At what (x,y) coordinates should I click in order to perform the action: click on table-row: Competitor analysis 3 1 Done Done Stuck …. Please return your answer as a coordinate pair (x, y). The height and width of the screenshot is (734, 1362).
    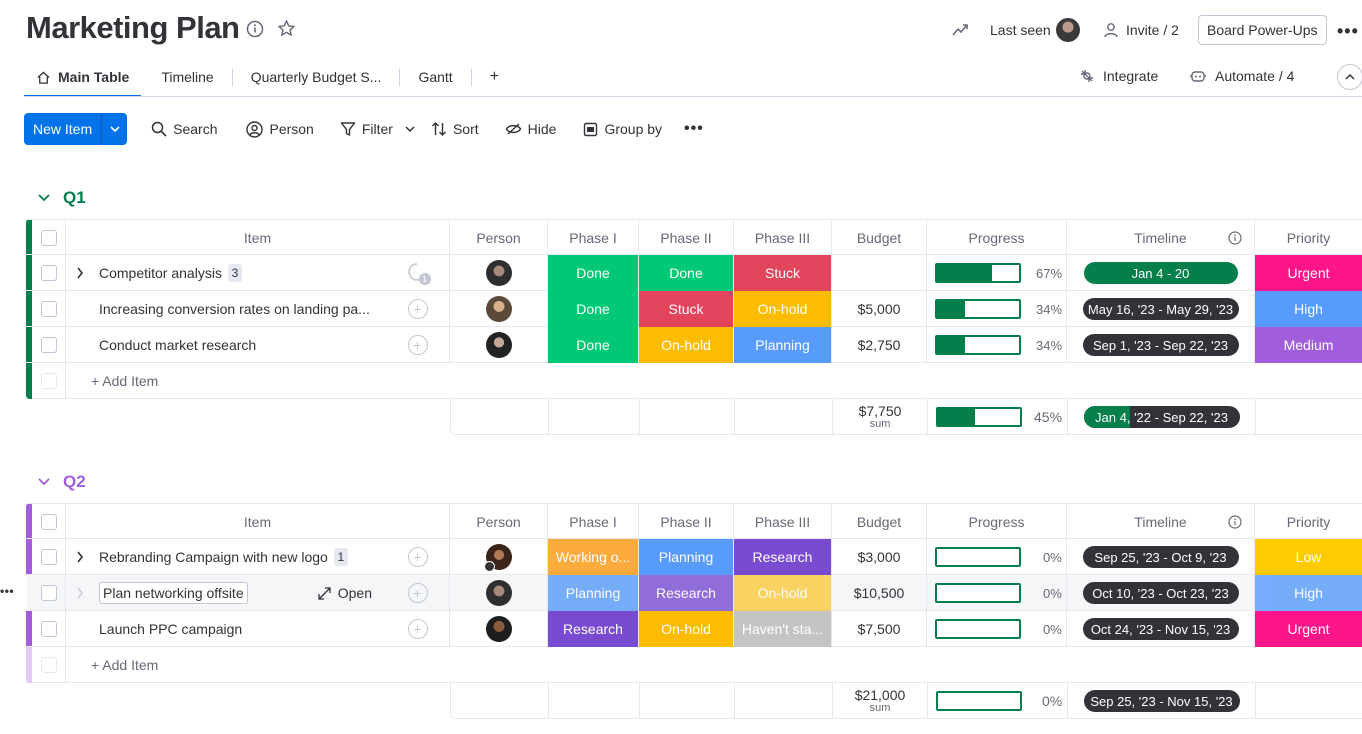
    Looking at the image, I should click on (694, 273).